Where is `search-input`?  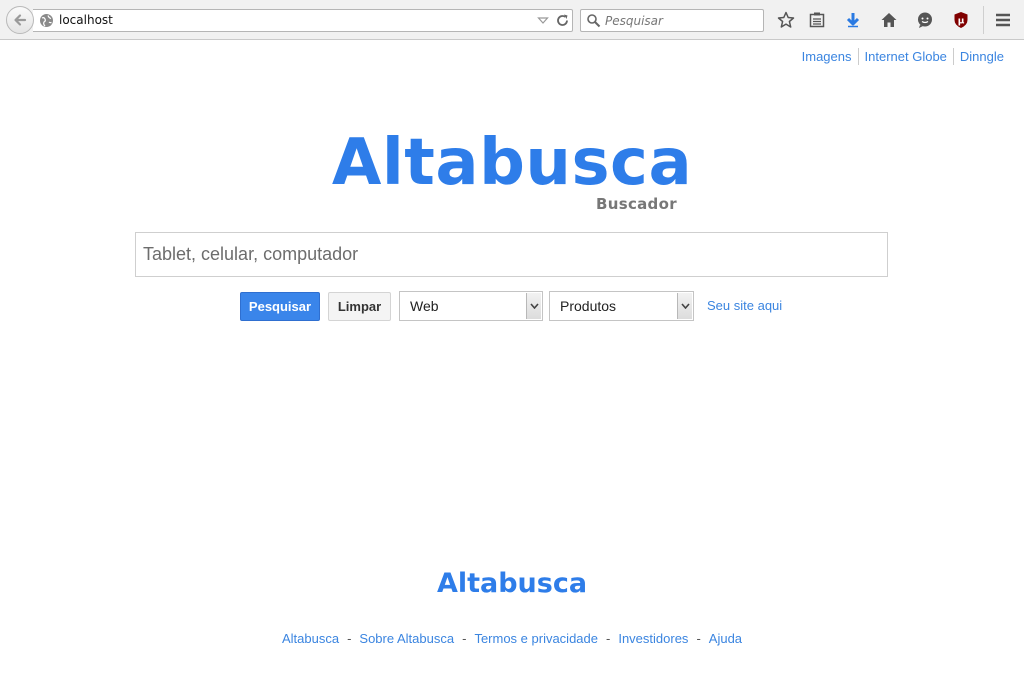
search-input is located at coordinates (511, 254).